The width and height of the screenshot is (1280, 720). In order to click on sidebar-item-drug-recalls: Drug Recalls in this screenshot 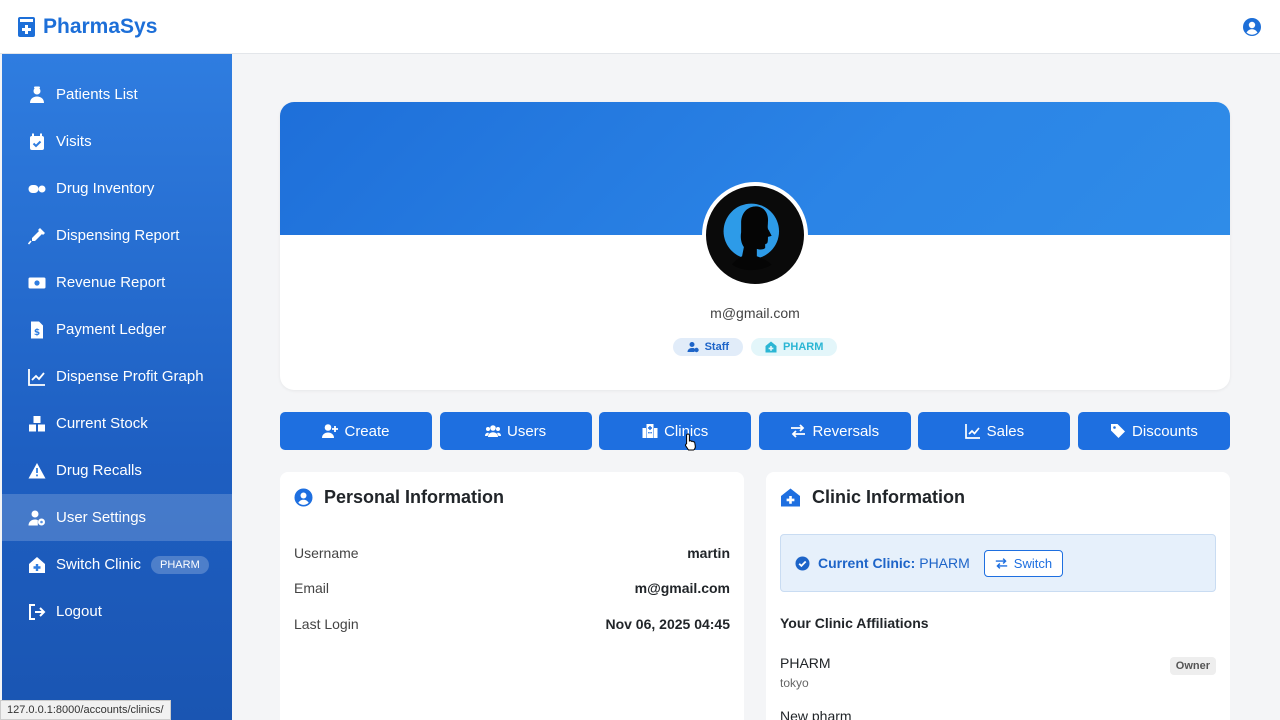, I will do `click(117, 470)`.